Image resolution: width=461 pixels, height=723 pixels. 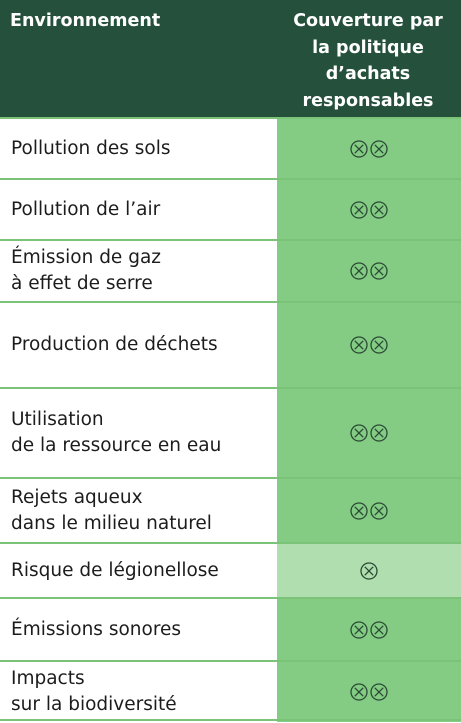 I want to click on row-label: Émission de gaz à effet de serre, so click(x=138, y=271).